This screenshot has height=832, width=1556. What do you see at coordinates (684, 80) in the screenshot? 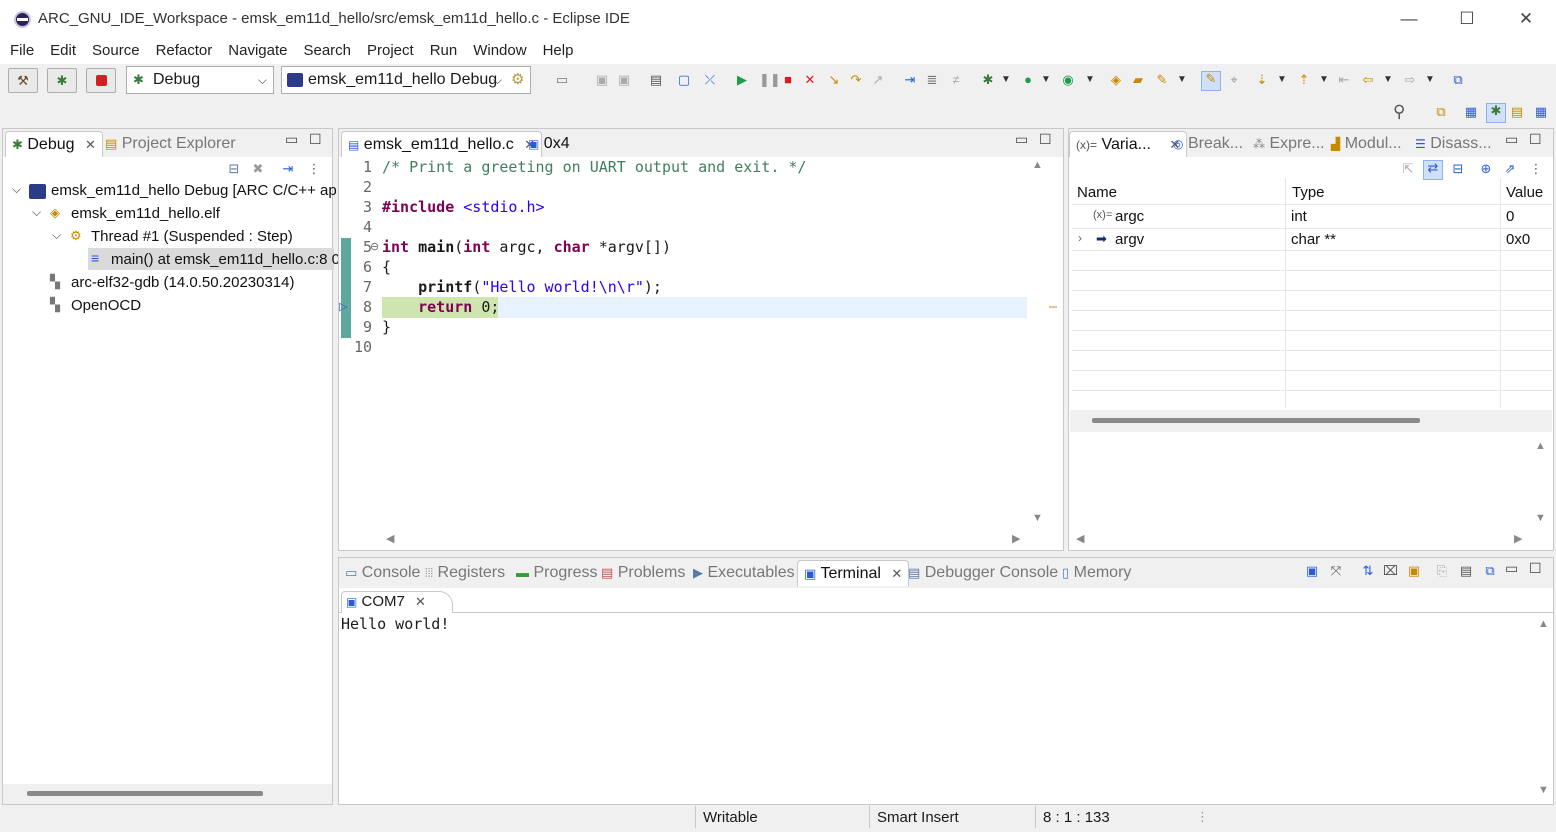
I see `terminal-icon: ▢` at bounding box center [684, 80].